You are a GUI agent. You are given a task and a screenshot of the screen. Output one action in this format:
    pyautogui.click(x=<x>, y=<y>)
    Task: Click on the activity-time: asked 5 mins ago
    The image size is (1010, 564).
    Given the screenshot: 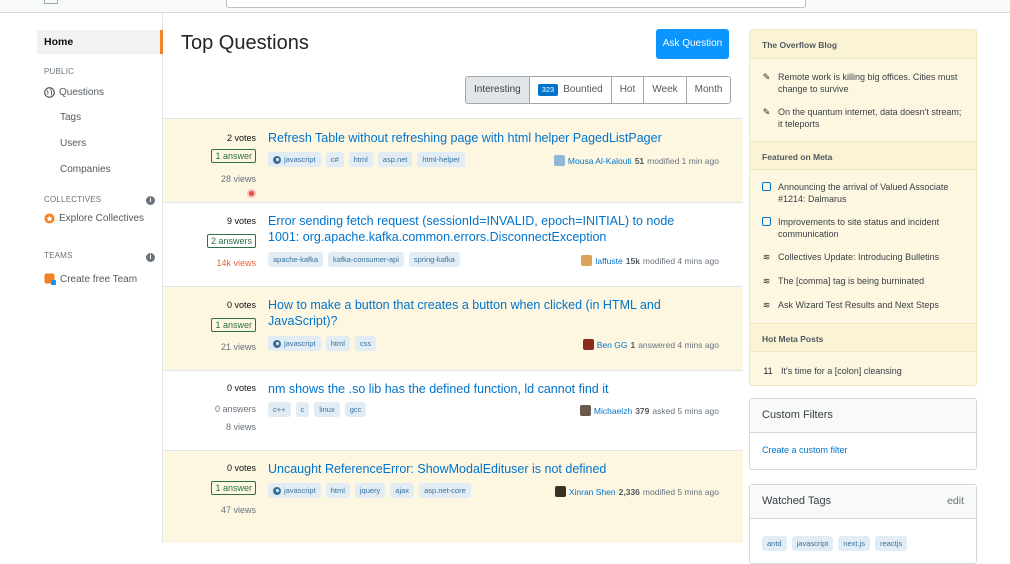 What is the action you would take?
    pyautogui.click(x=685, y=410)
    